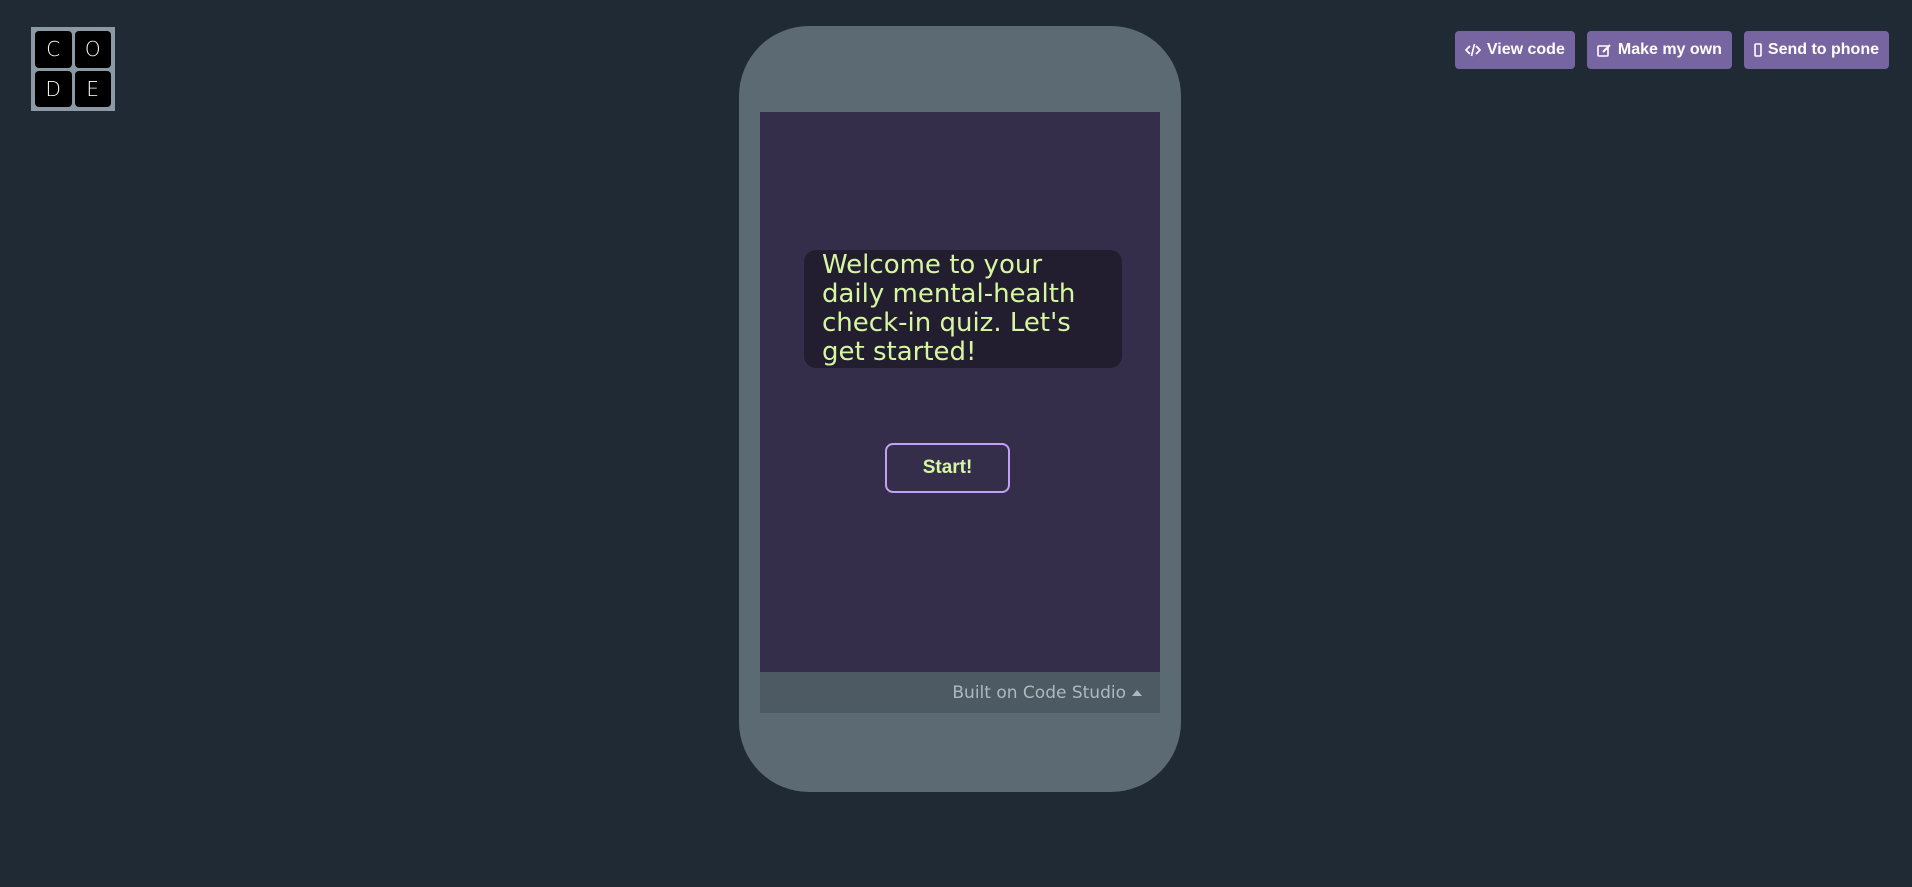 The image size is (1912, 887). What do you see at coordinates (73, 69) in the screenshot?
I see `code-logo: C O D E` at bounding box center [73, 69].